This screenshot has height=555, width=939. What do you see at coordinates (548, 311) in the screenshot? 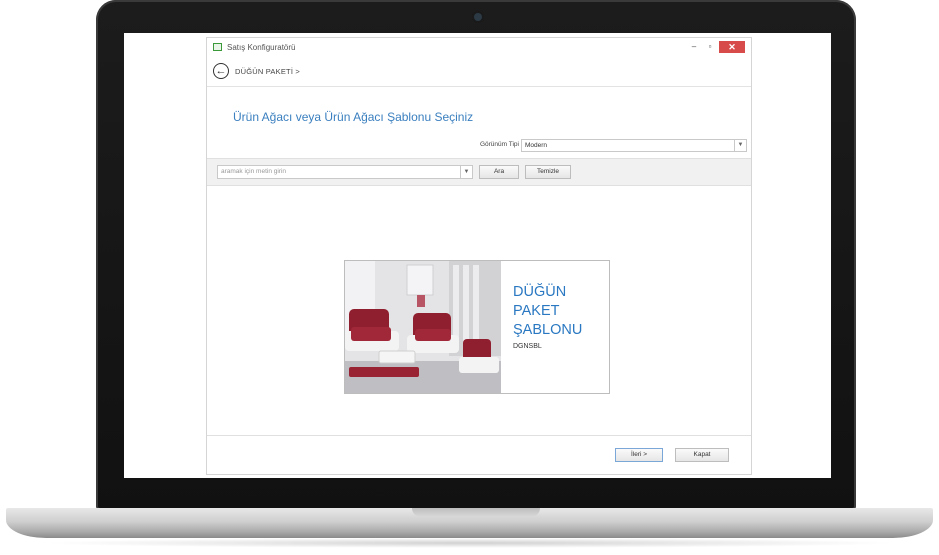
I see `template-title: DÜĞÜN PAKET ŞABLONU` at bounding box center [548, 311].